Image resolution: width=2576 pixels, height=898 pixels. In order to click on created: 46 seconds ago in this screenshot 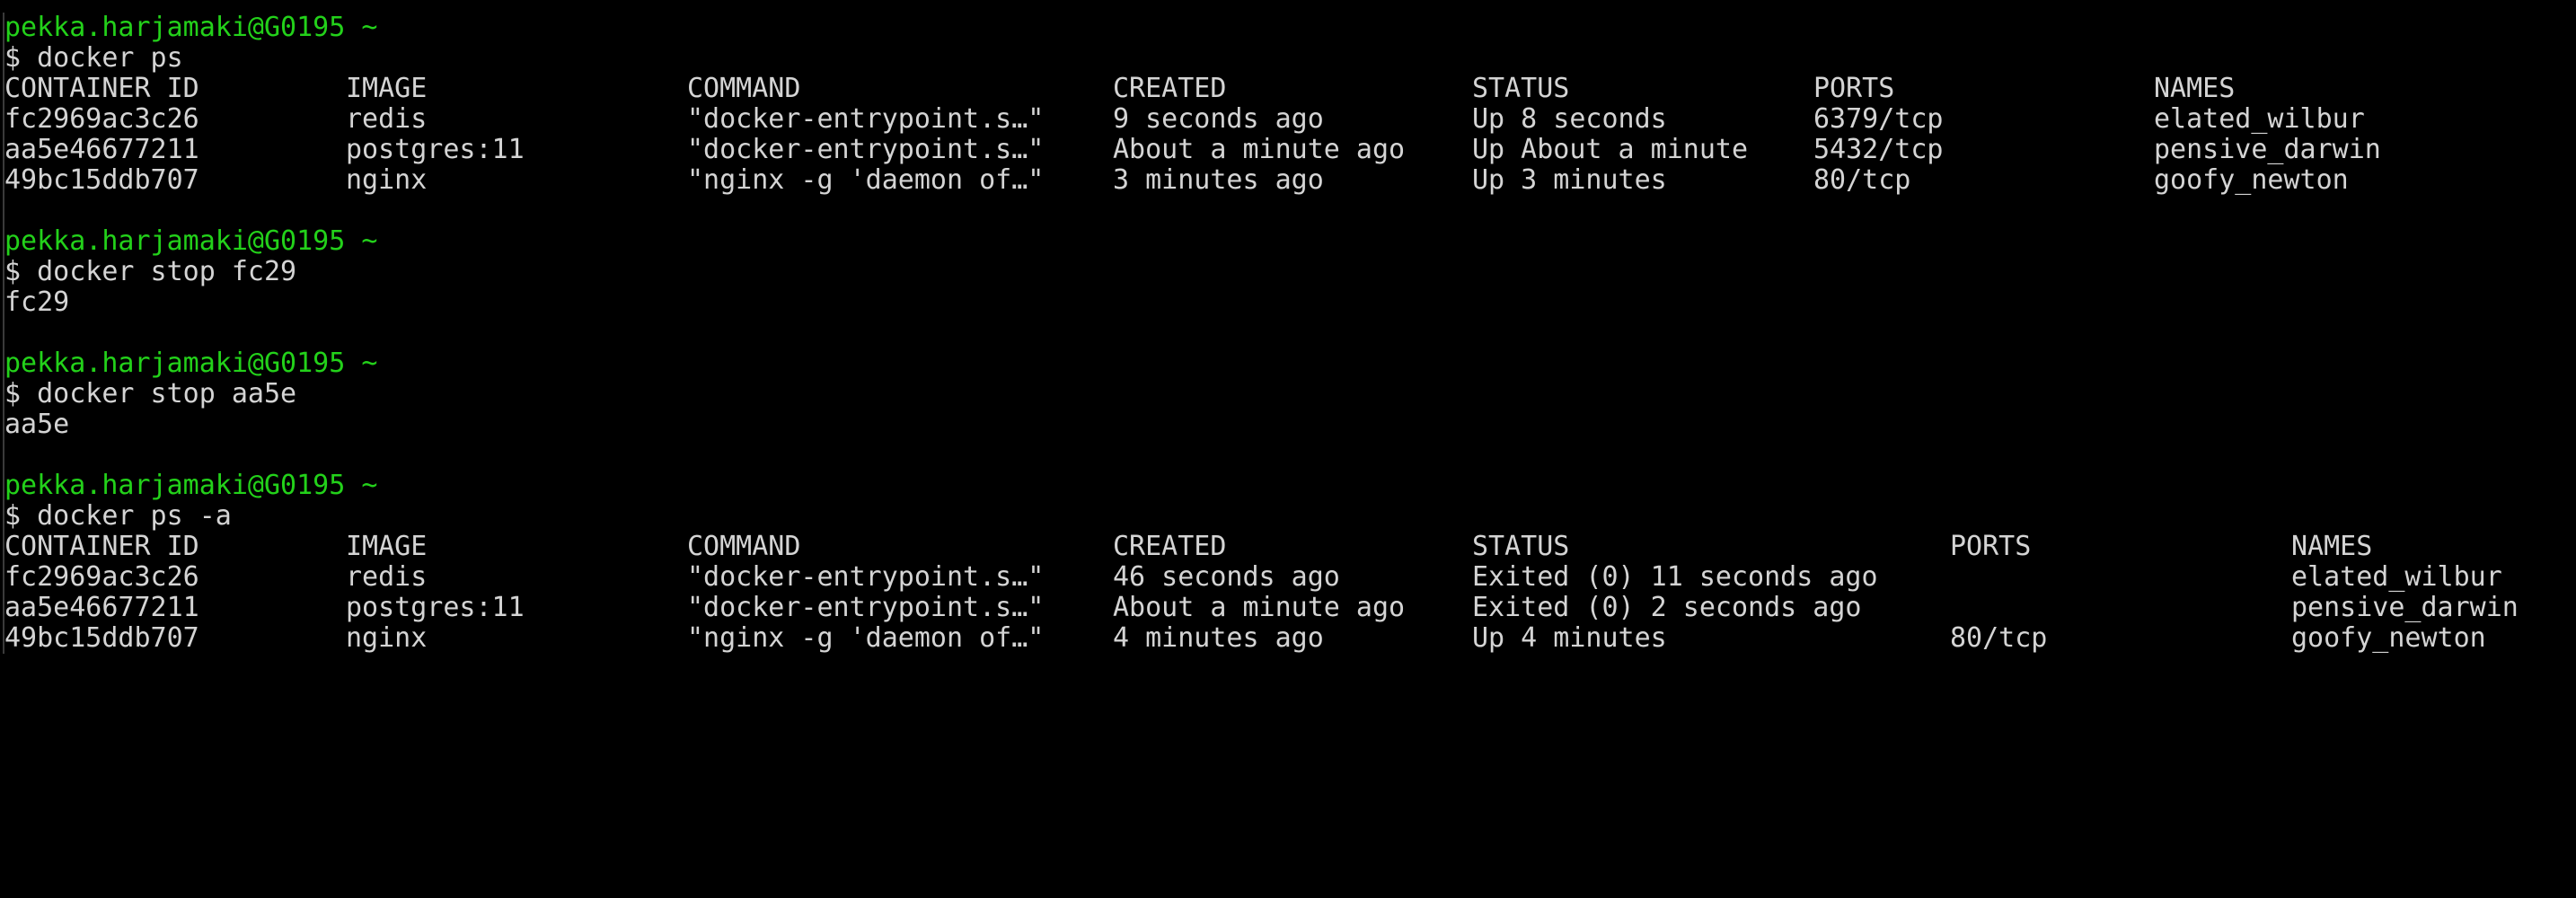, I will do `click(1226, 577)`.